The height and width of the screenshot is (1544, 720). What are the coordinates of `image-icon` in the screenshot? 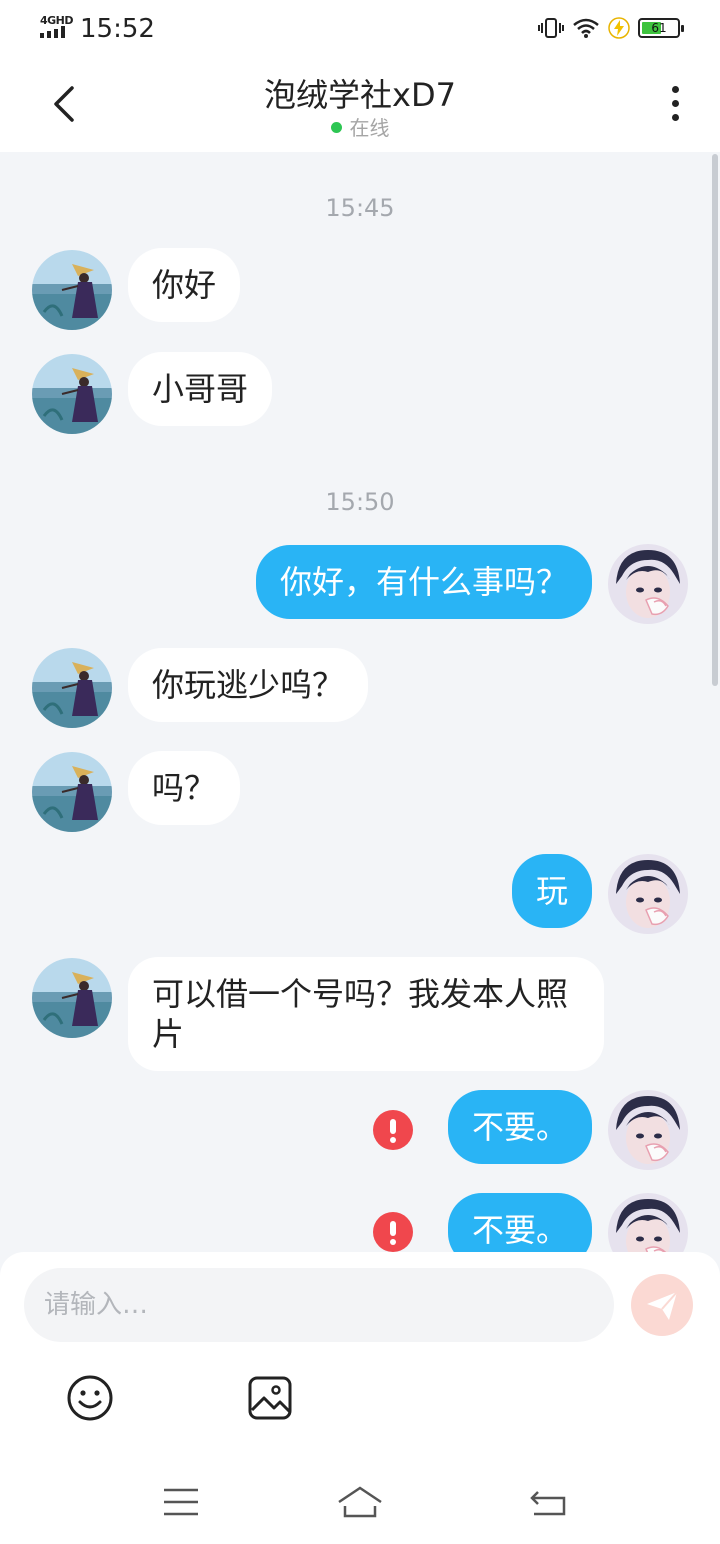 It's located at (270, 1398).